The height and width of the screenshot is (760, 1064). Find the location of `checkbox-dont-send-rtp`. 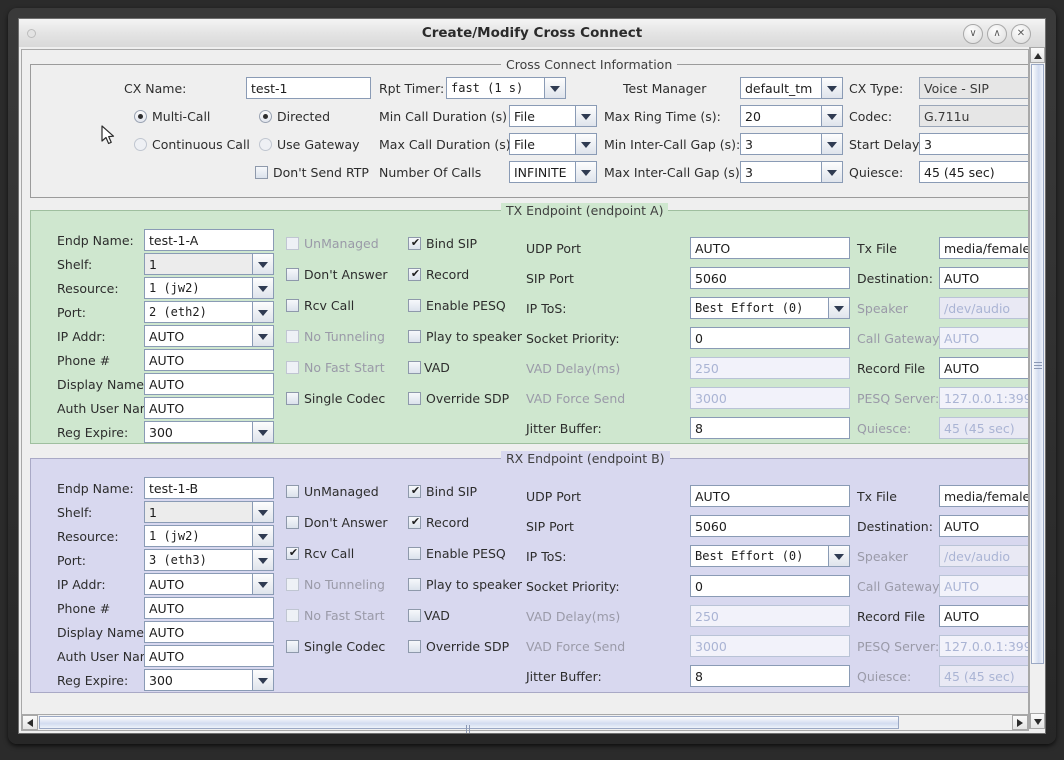

checkbox-dont-send-rtp is located at coordinates (261, 172).